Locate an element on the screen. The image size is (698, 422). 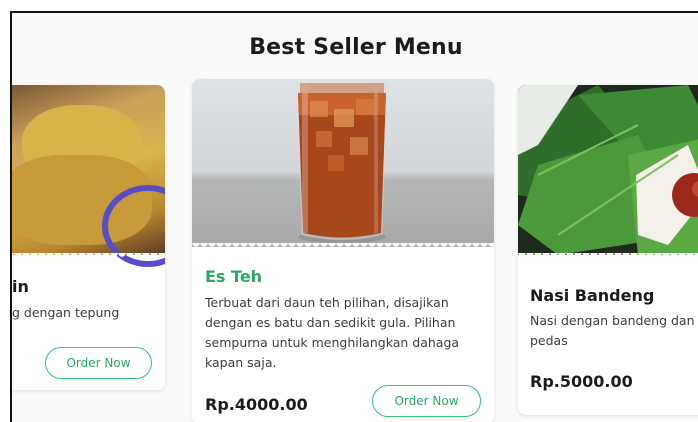
section-title: Best Seller Menu is located at coordinates (356, 47).